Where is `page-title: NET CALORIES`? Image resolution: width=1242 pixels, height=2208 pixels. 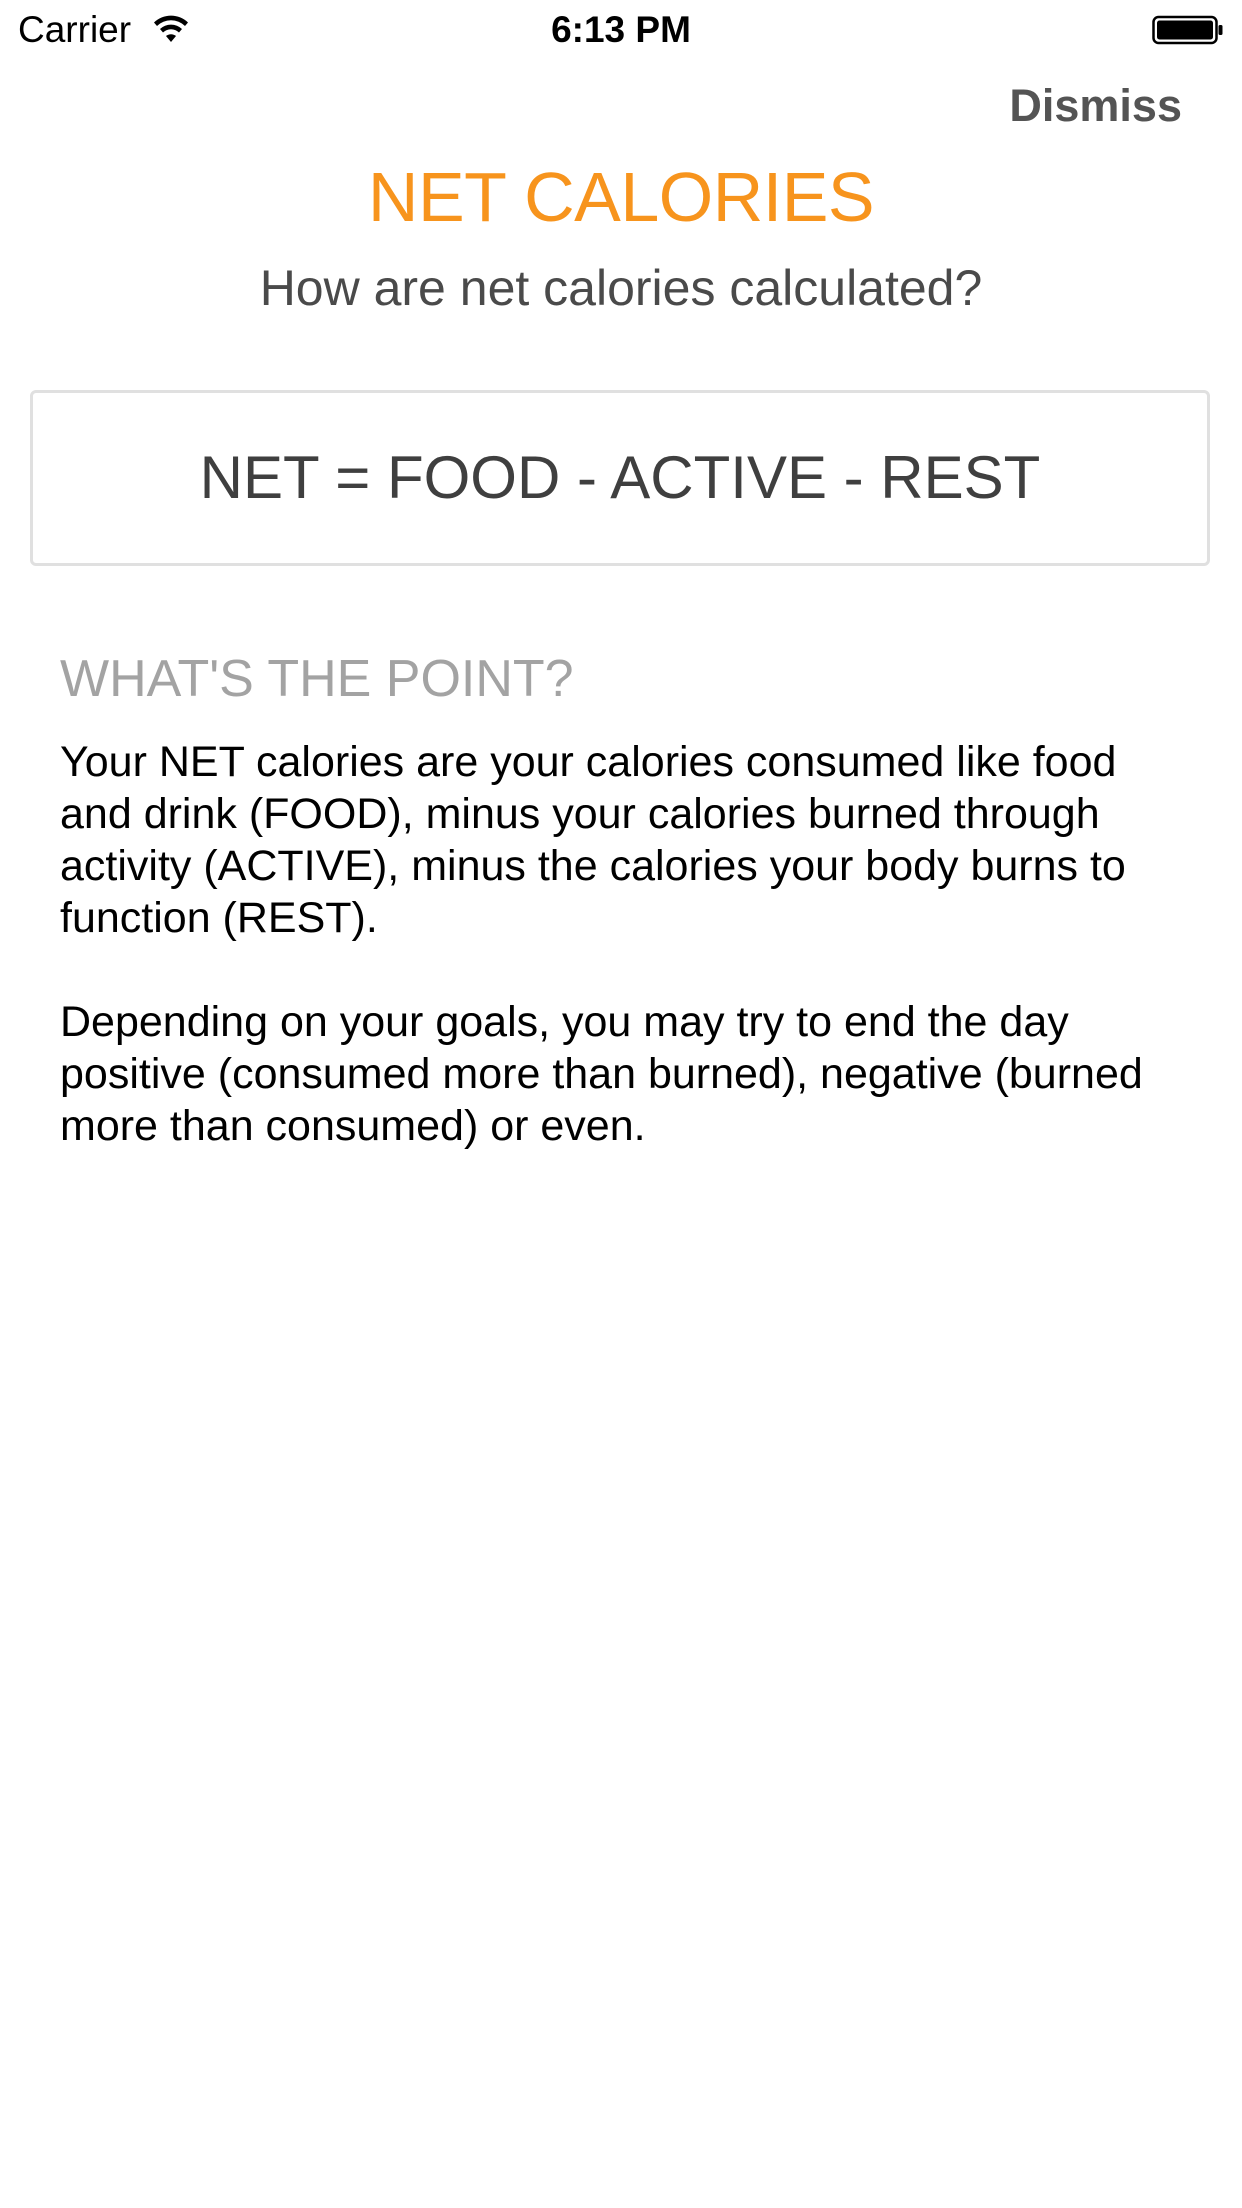 page-title: NET CALORIES is located at coordinates (621, 197).